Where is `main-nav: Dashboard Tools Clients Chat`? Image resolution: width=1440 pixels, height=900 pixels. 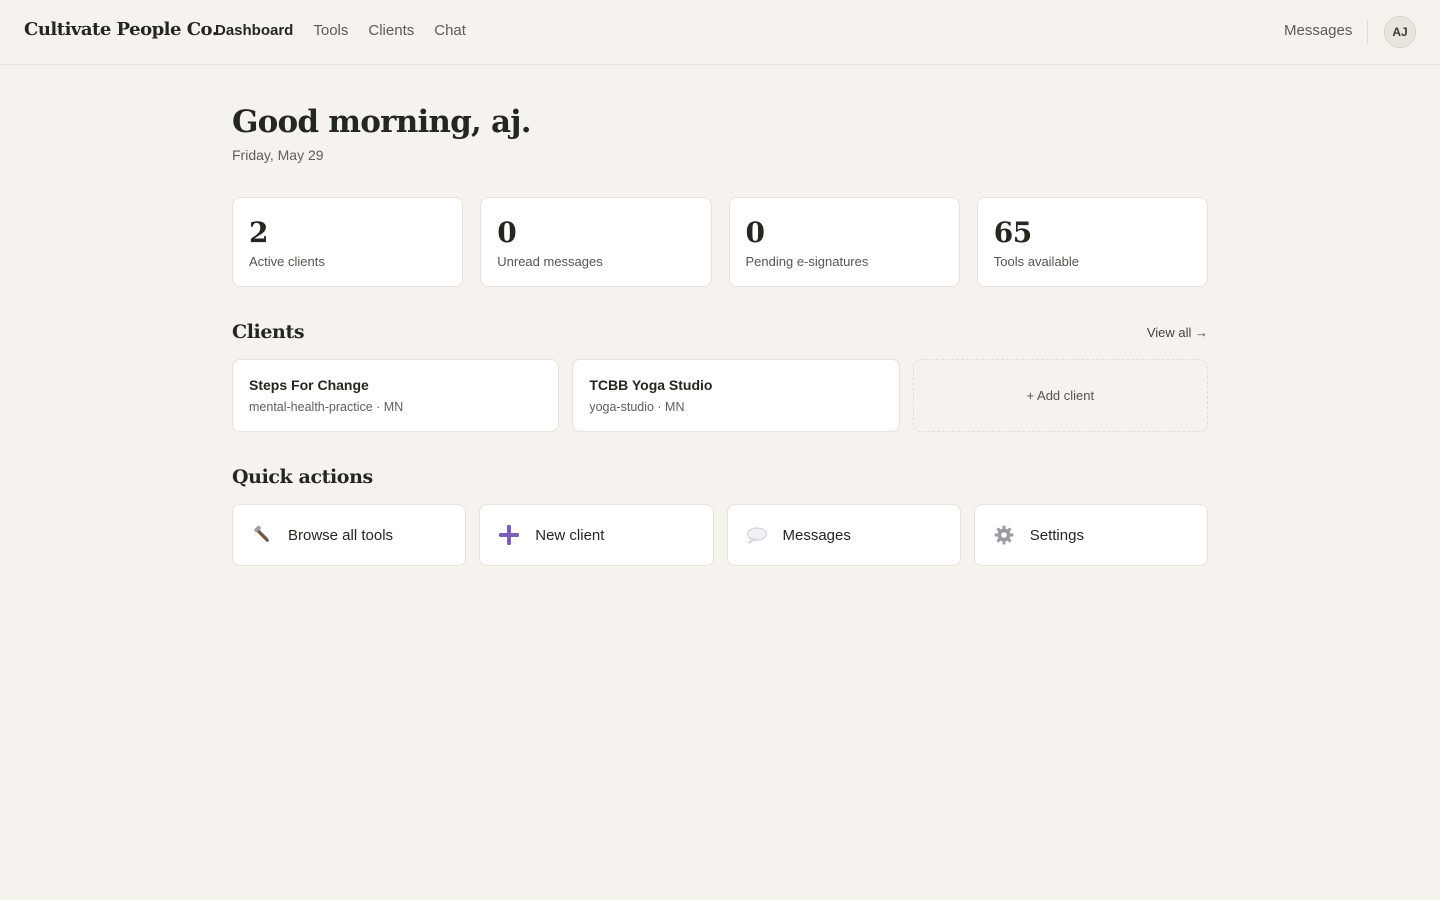 main-nav: Dashboard Tools Clients Chat is located at coordinates (340, 30).